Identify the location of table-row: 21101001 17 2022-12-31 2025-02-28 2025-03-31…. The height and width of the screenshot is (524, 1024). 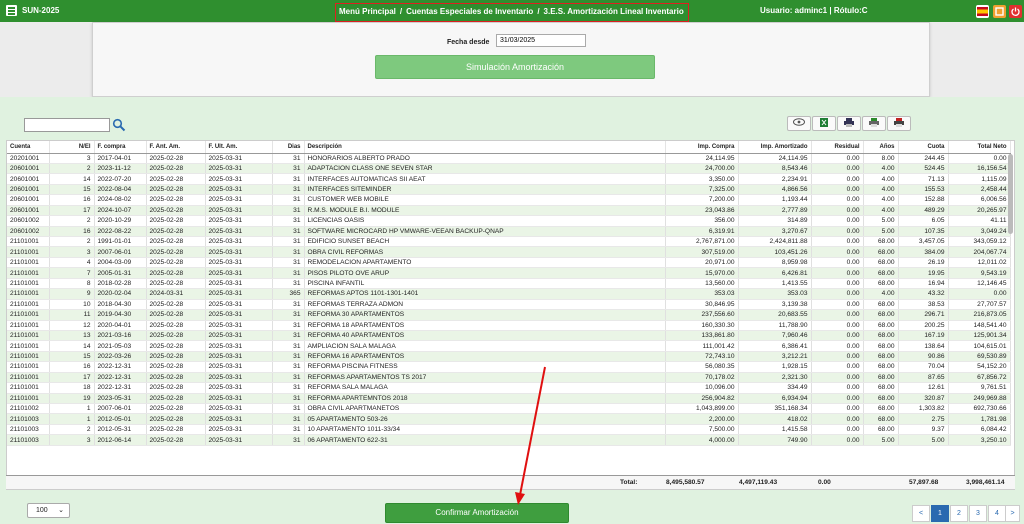
(509, 378).